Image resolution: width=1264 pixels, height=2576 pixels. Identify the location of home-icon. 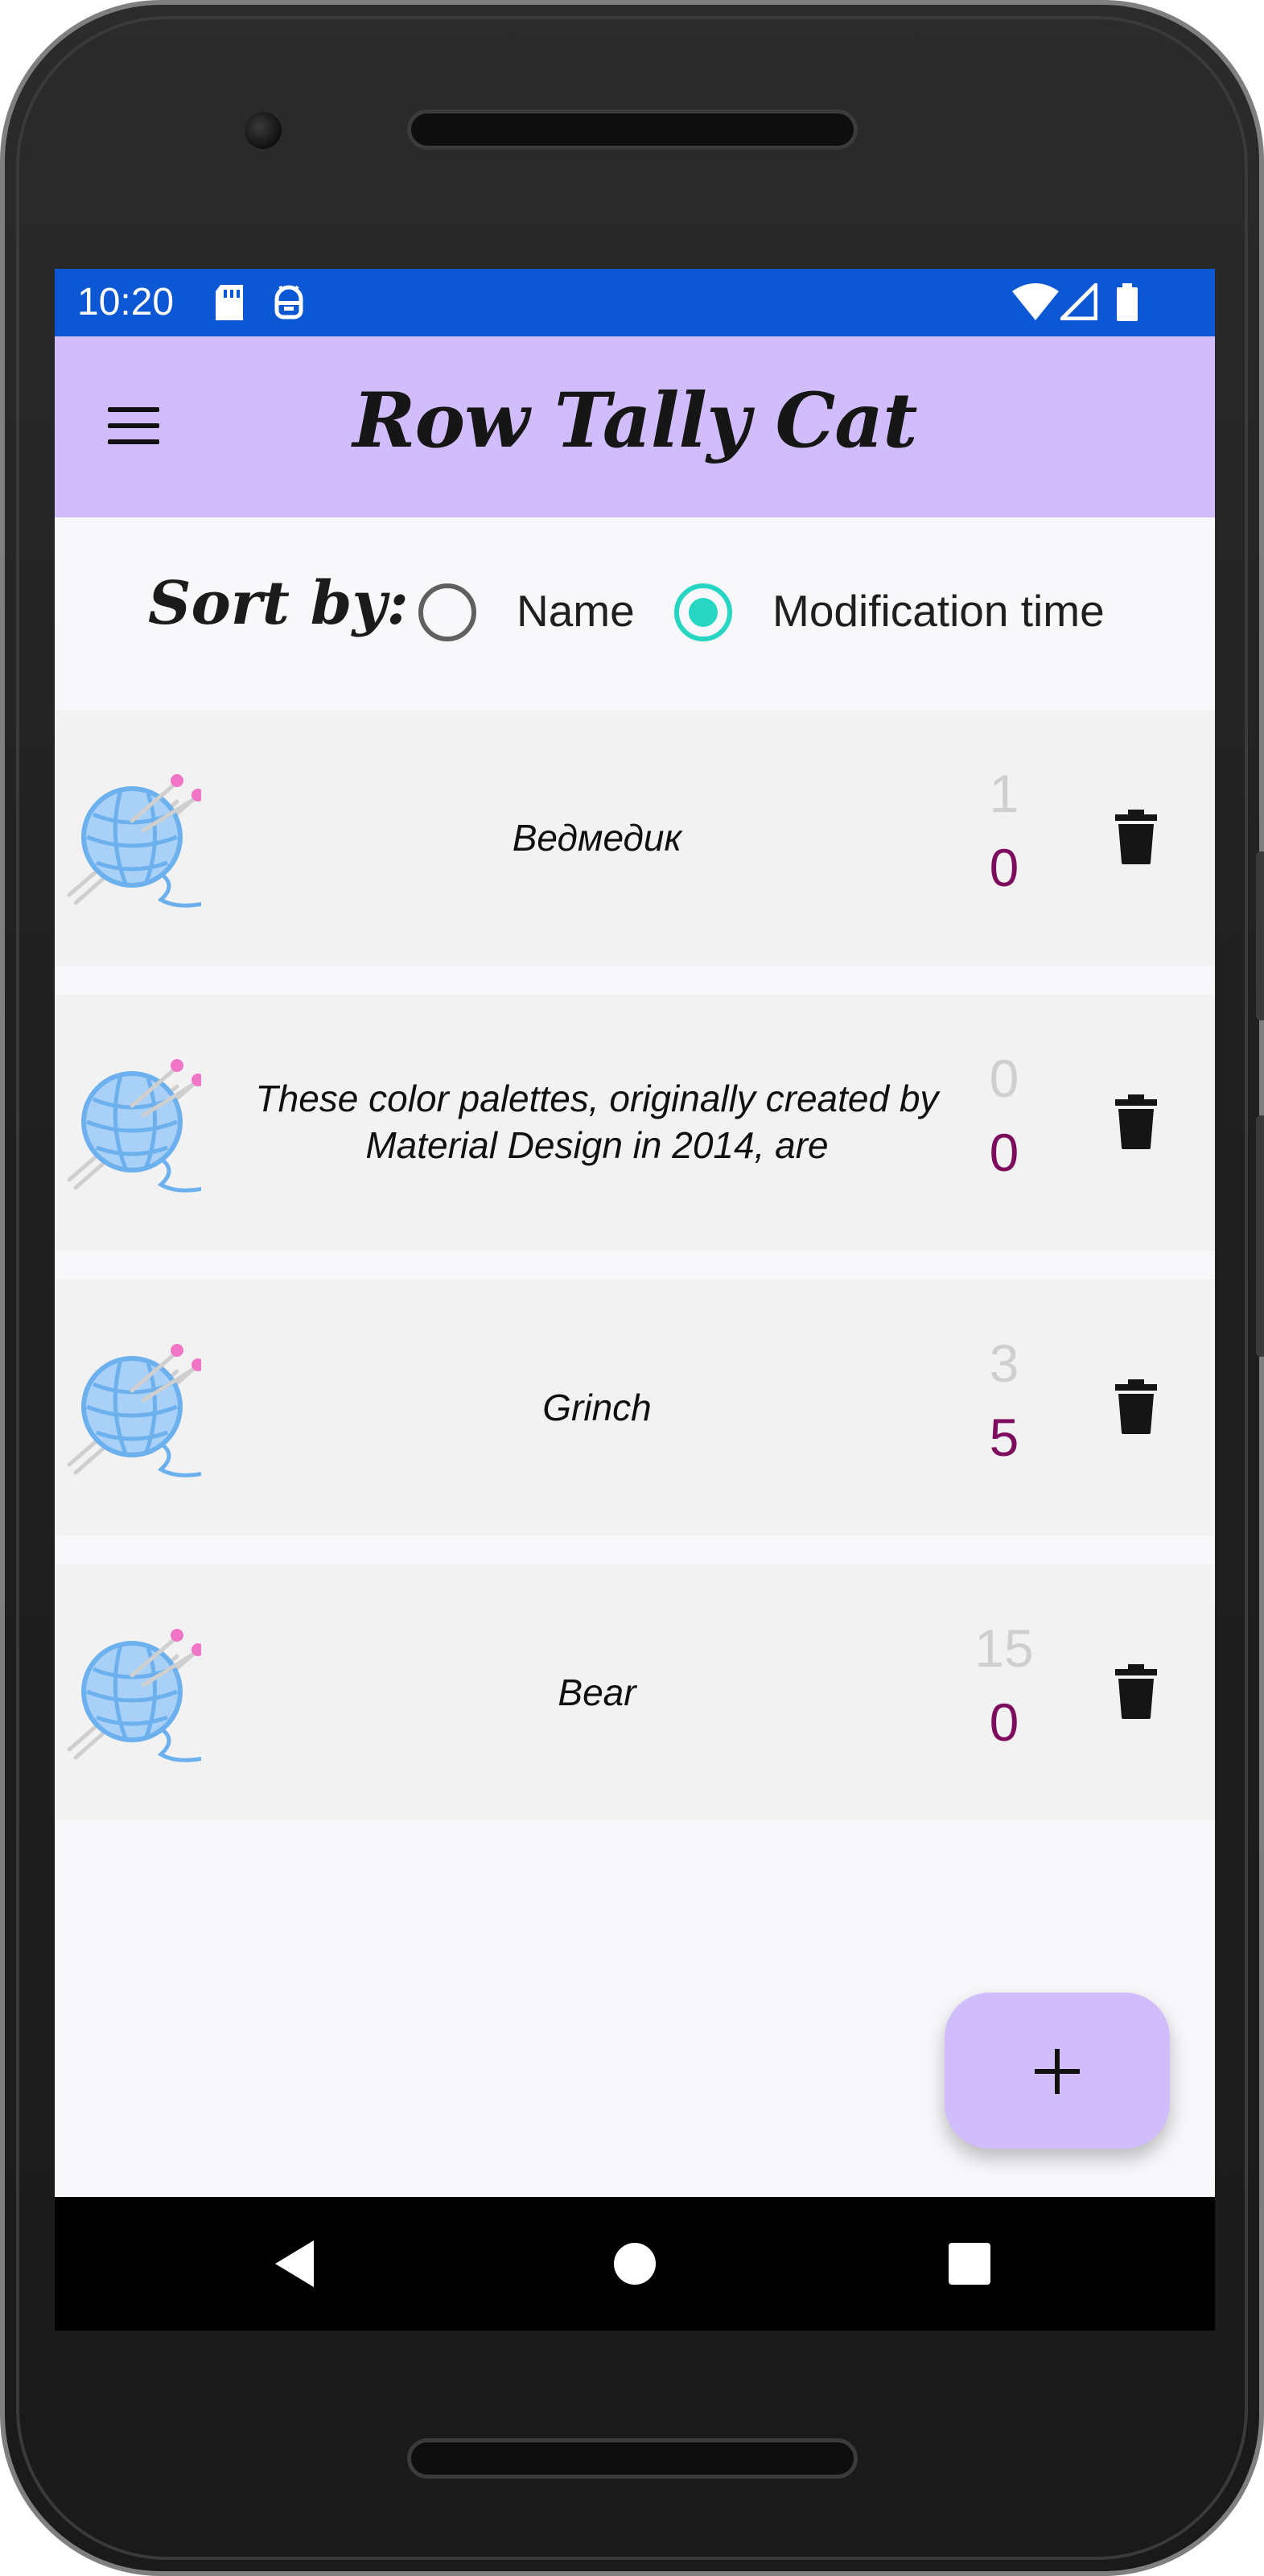
(635, 2263).